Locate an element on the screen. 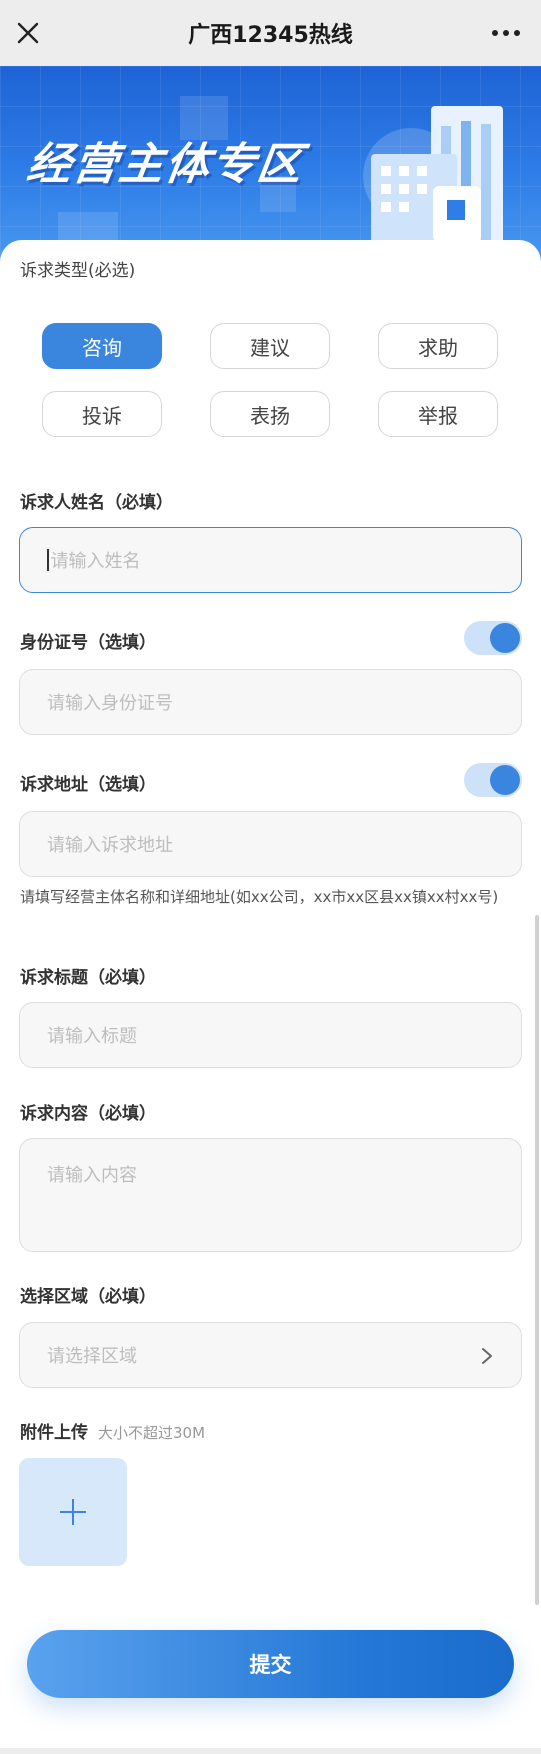 The height and width of the screenshot is (1754, 541). type-option-help: 求助 is located at coordinates (438, 346).